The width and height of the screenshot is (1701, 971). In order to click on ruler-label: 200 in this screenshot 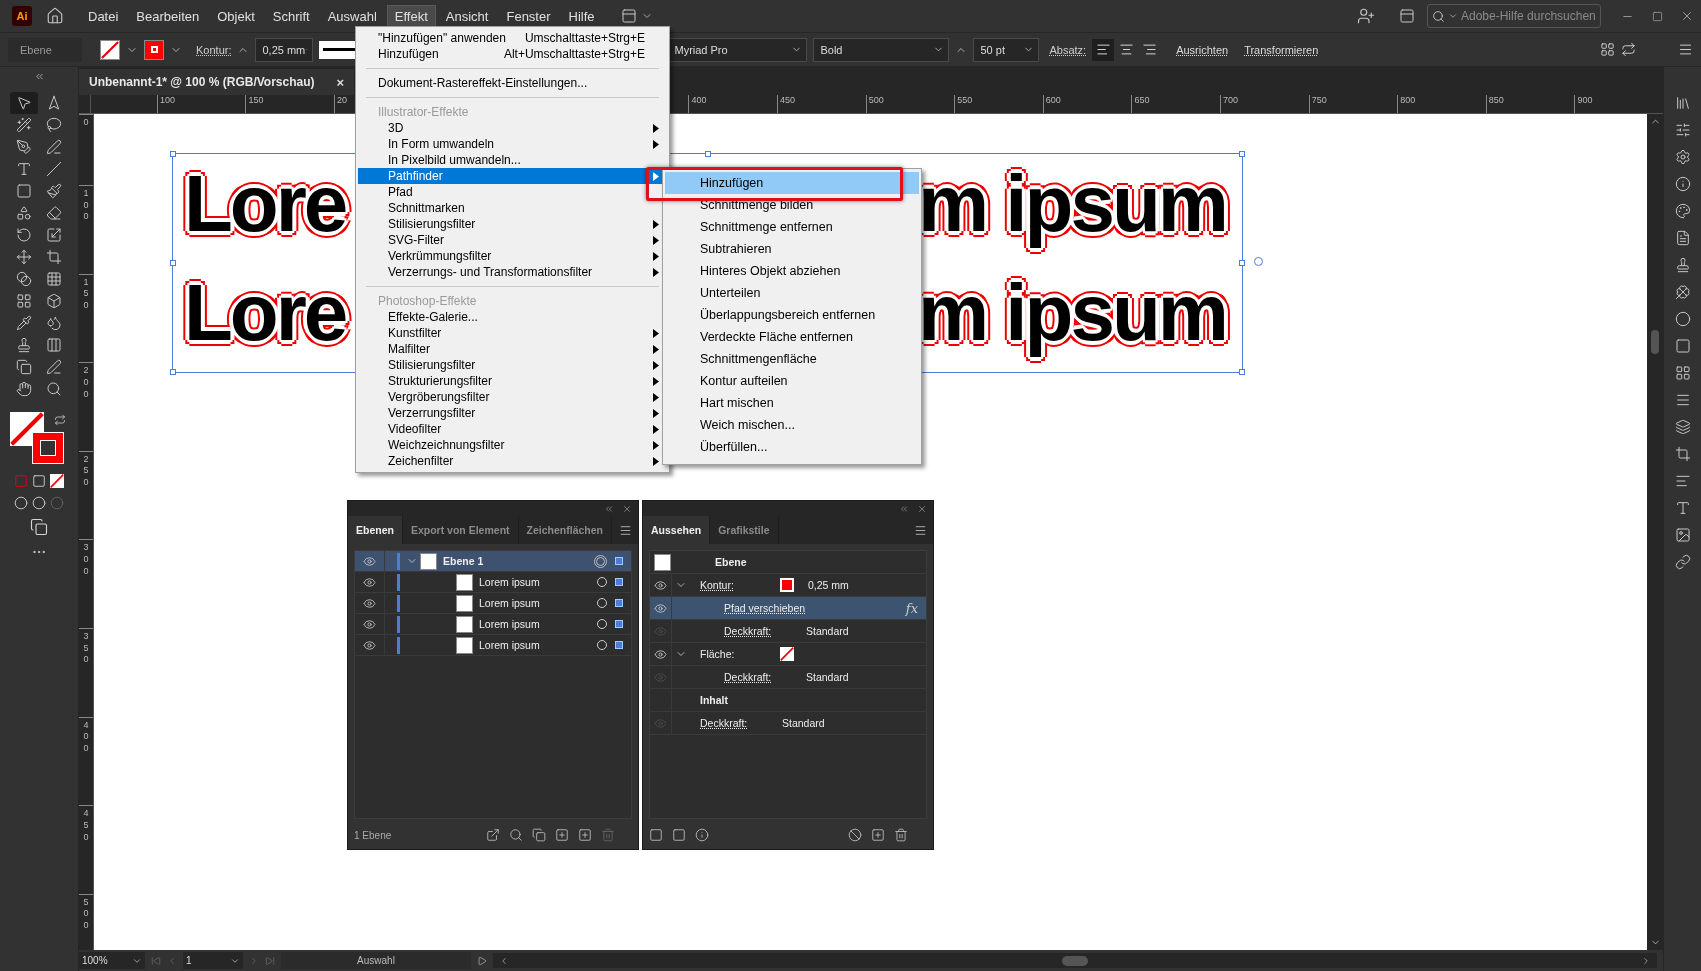, I will do `click(86, 382)`.